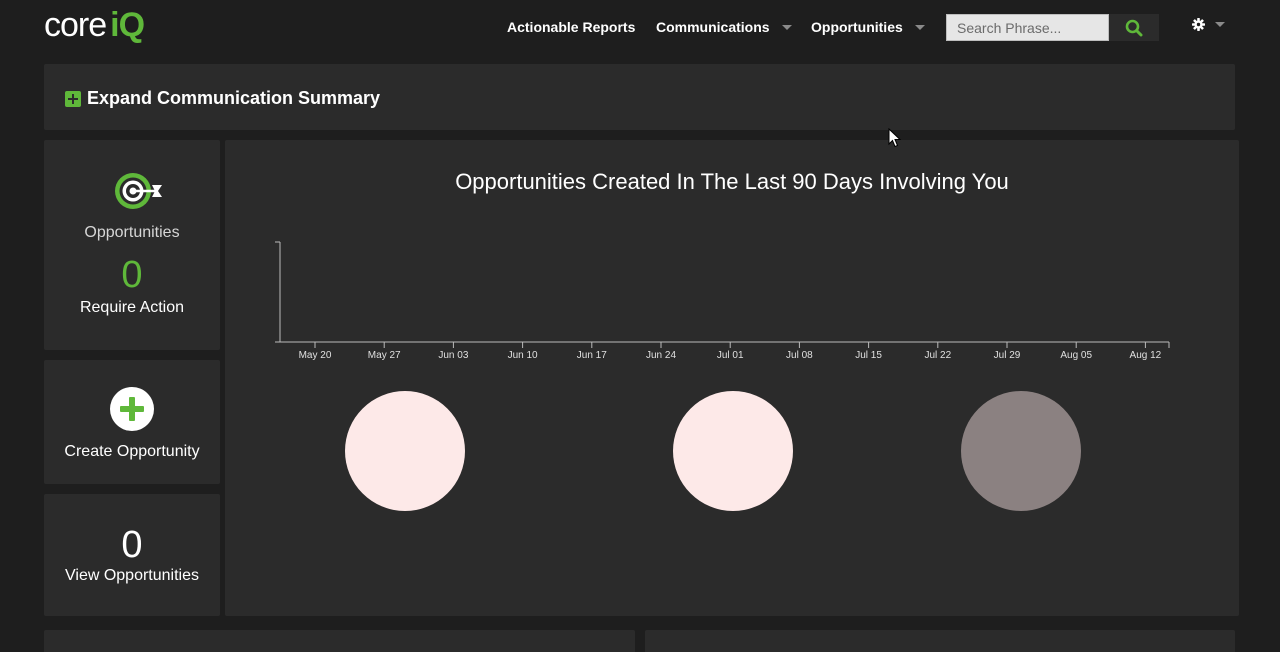  Describe the element at coordinates (132, 545) in the screenshot. I see `view-opportunities-count: 0` at that location.